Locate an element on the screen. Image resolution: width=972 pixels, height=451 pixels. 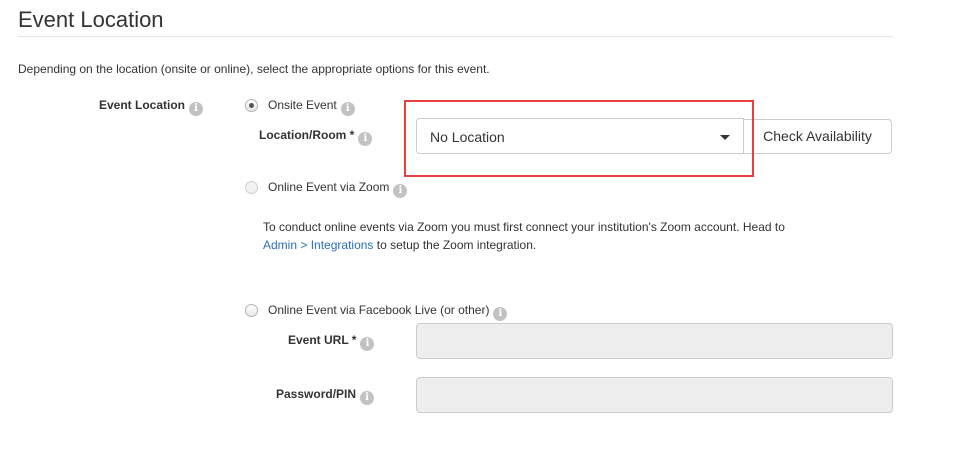
location-room-label-text: Location/Room * is located at coordinates (307, 135).